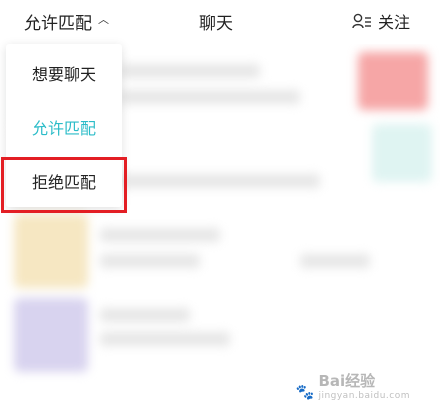 Image resolution: width=440 pixels, height=407 pixels. I want to click on match-mode-dropdown: 允许匹配 ︿, so click(66, 21).